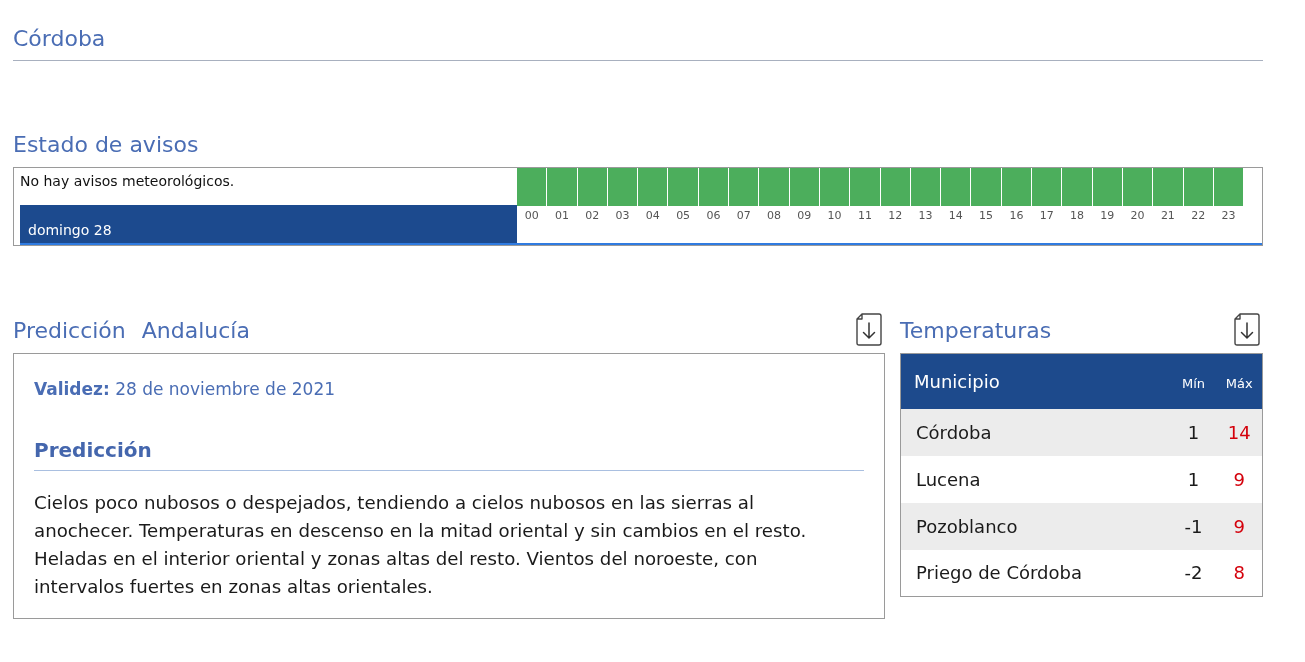 This screenshot has height=662, width=1305. What do you see at coordinates (1077, 215) in the screenshot?
I see `hour-label: 18` at bounding box center [1077, 215].